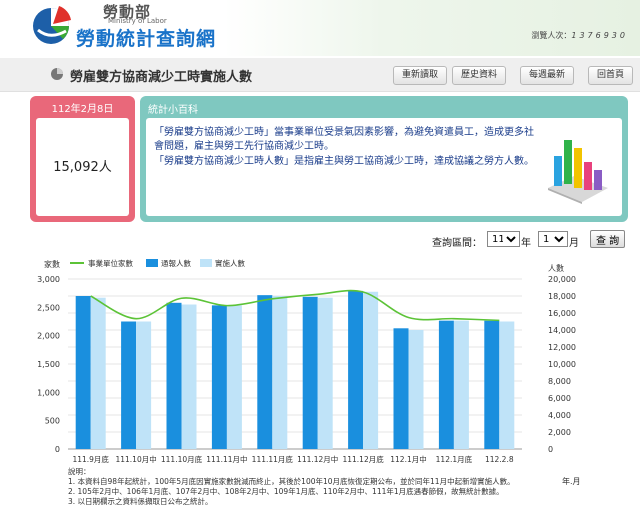 This screenshot has height=523, width=640. I want to click on stats-panel-label: 統計小百科, so click(173, 110).